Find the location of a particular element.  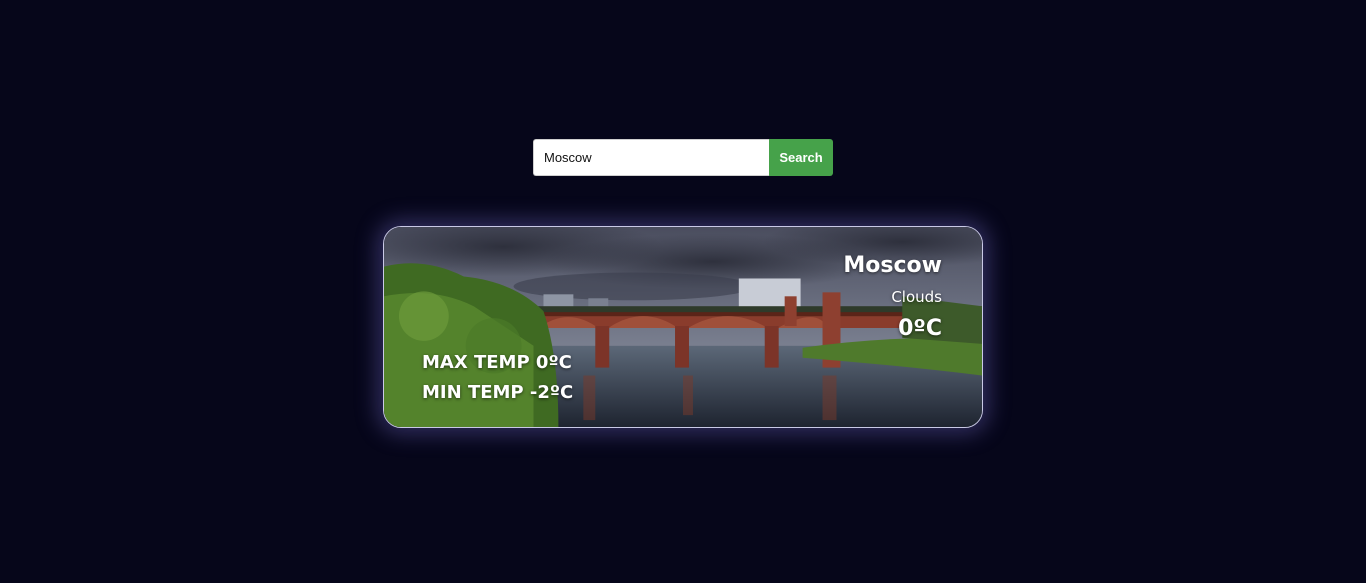

search-input is located at coordinates (651, 157).